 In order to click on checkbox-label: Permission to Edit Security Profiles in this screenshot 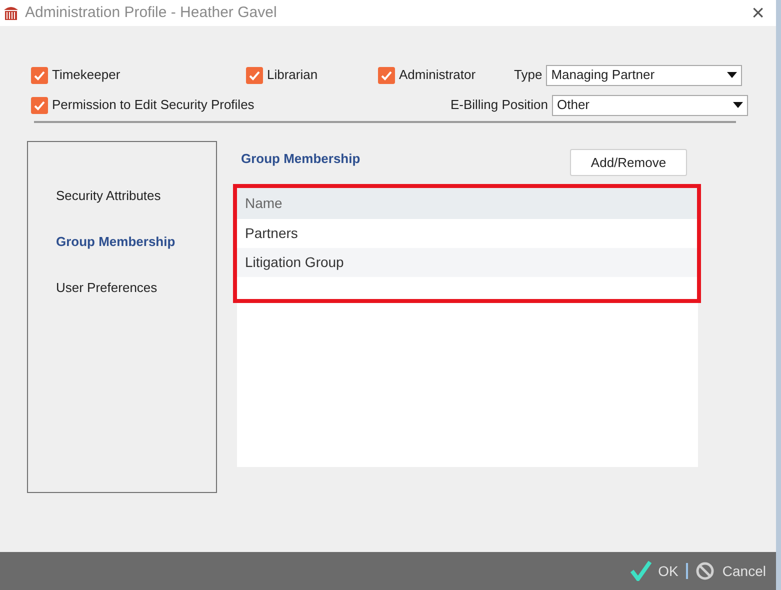, I will do `click(153, 105)`.